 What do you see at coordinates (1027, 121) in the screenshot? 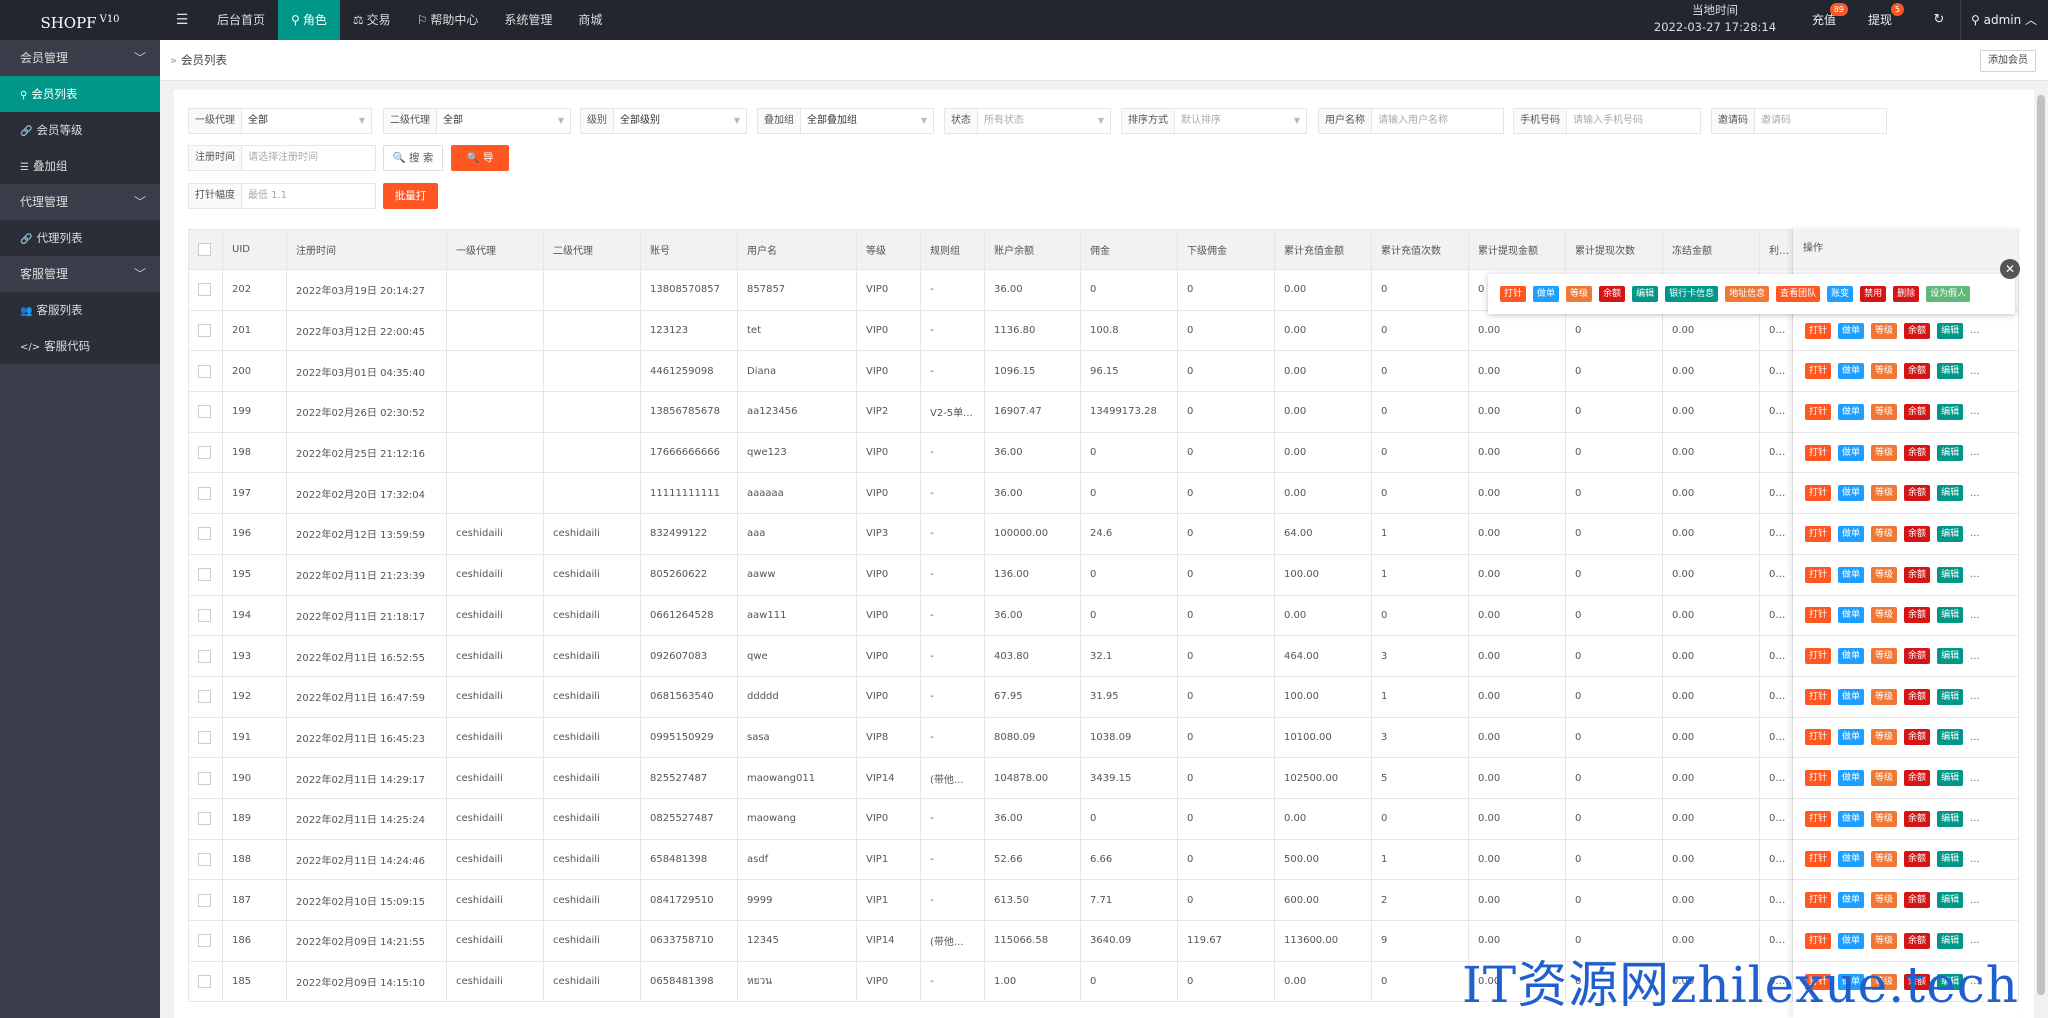
I see `filter-status: 状态 所有状态 ▼` at bounding box center [1027, 121].